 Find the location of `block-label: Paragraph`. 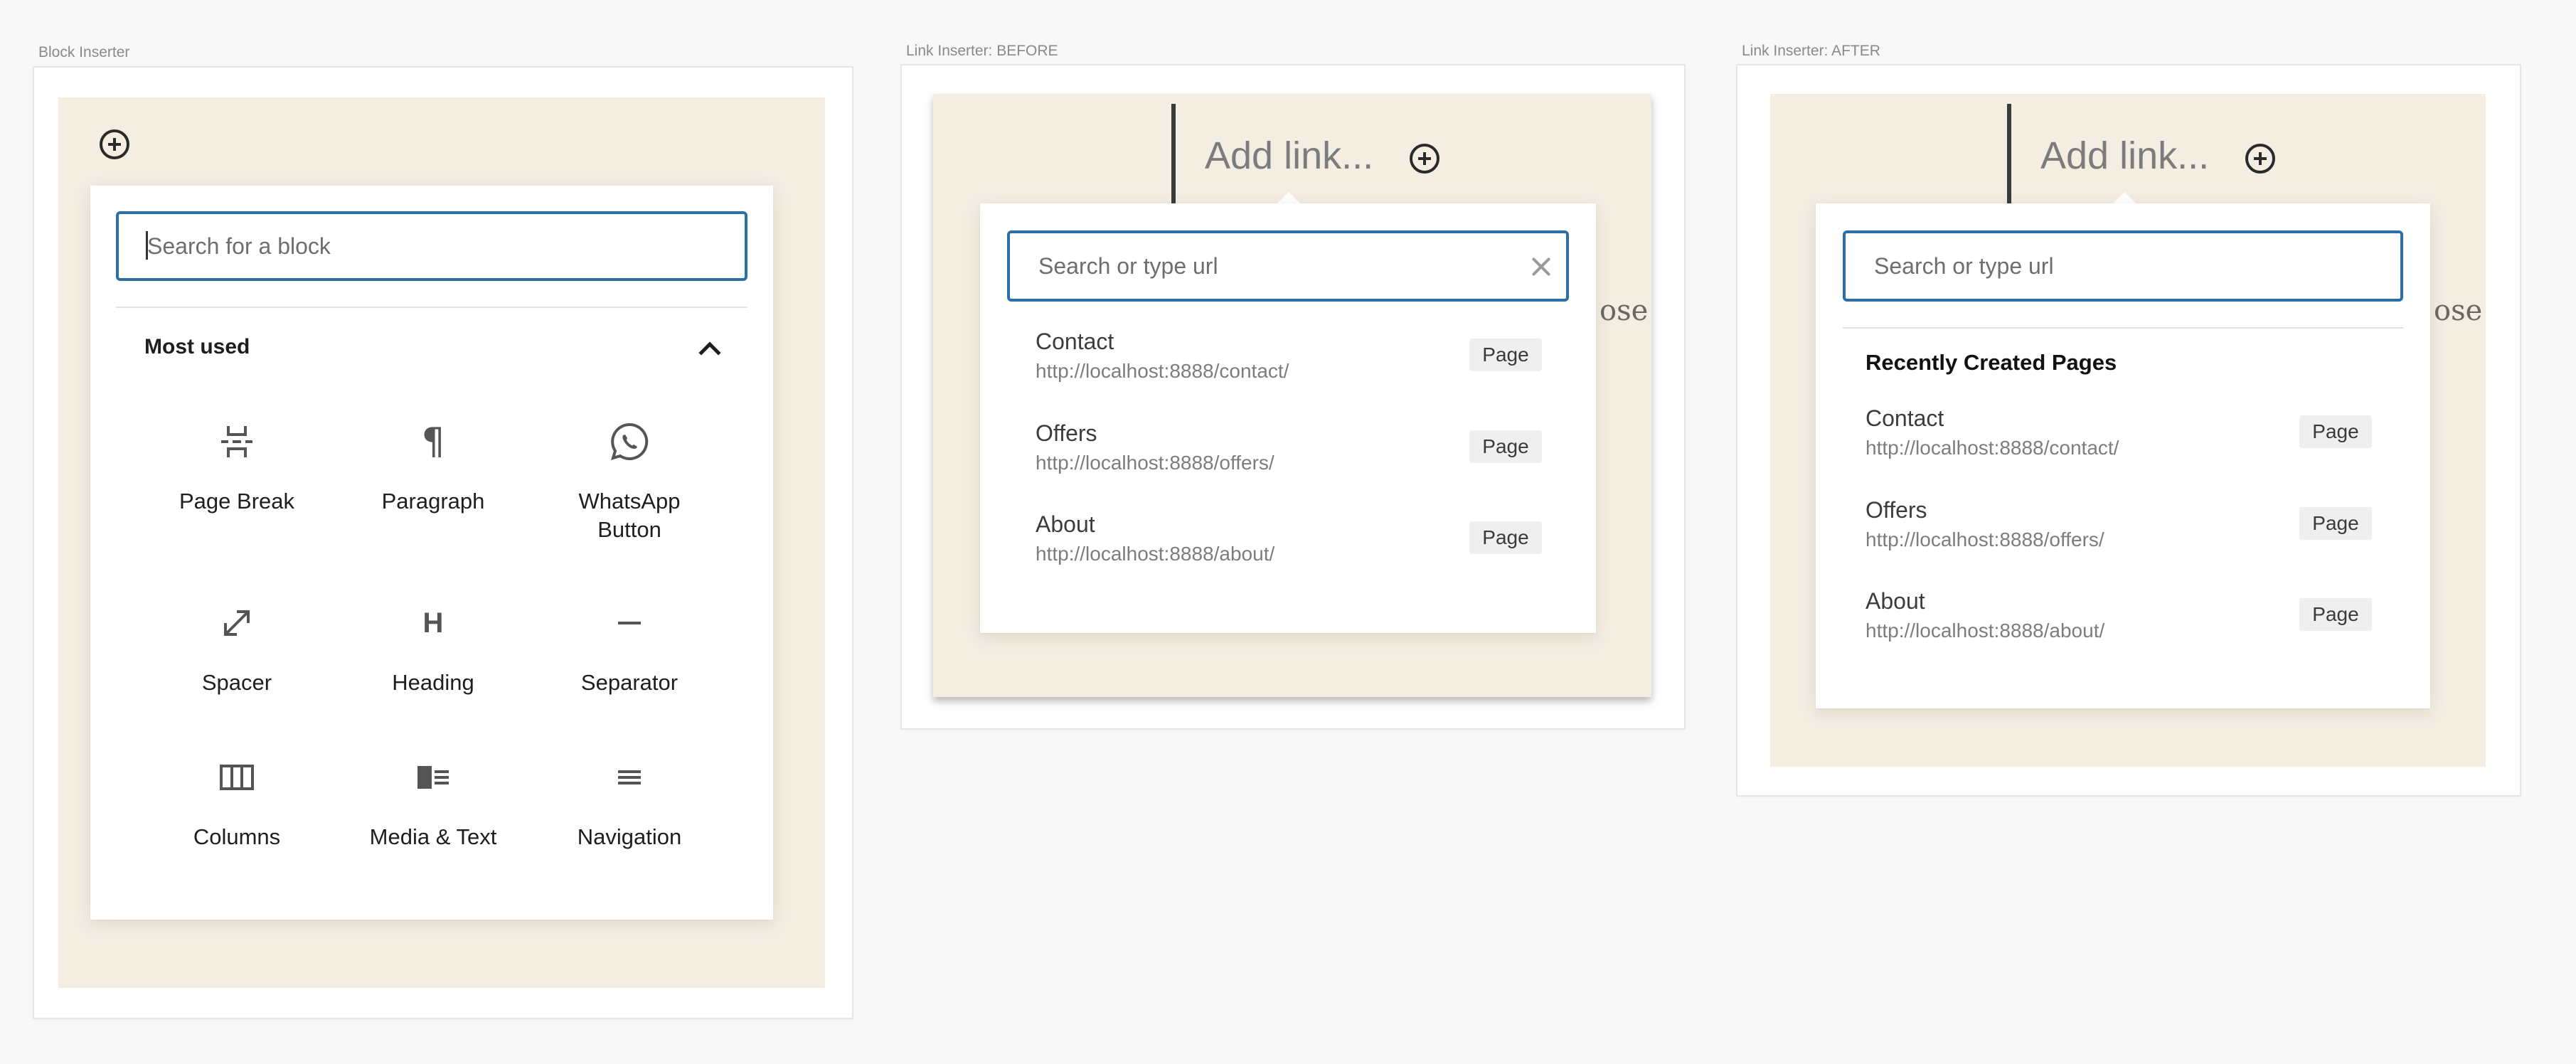

block-label: Paragraph is located at coordinates (433, 501).